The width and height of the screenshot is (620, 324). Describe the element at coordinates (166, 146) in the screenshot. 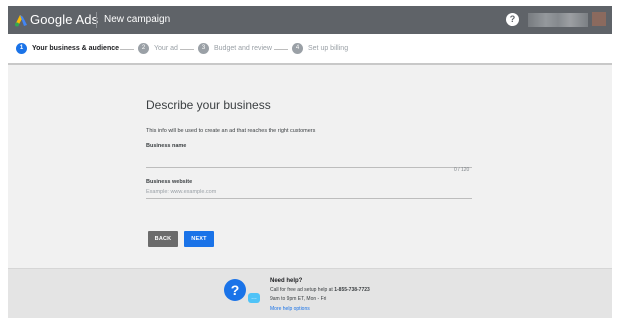

I see `business-name-label: Business name` at that location.